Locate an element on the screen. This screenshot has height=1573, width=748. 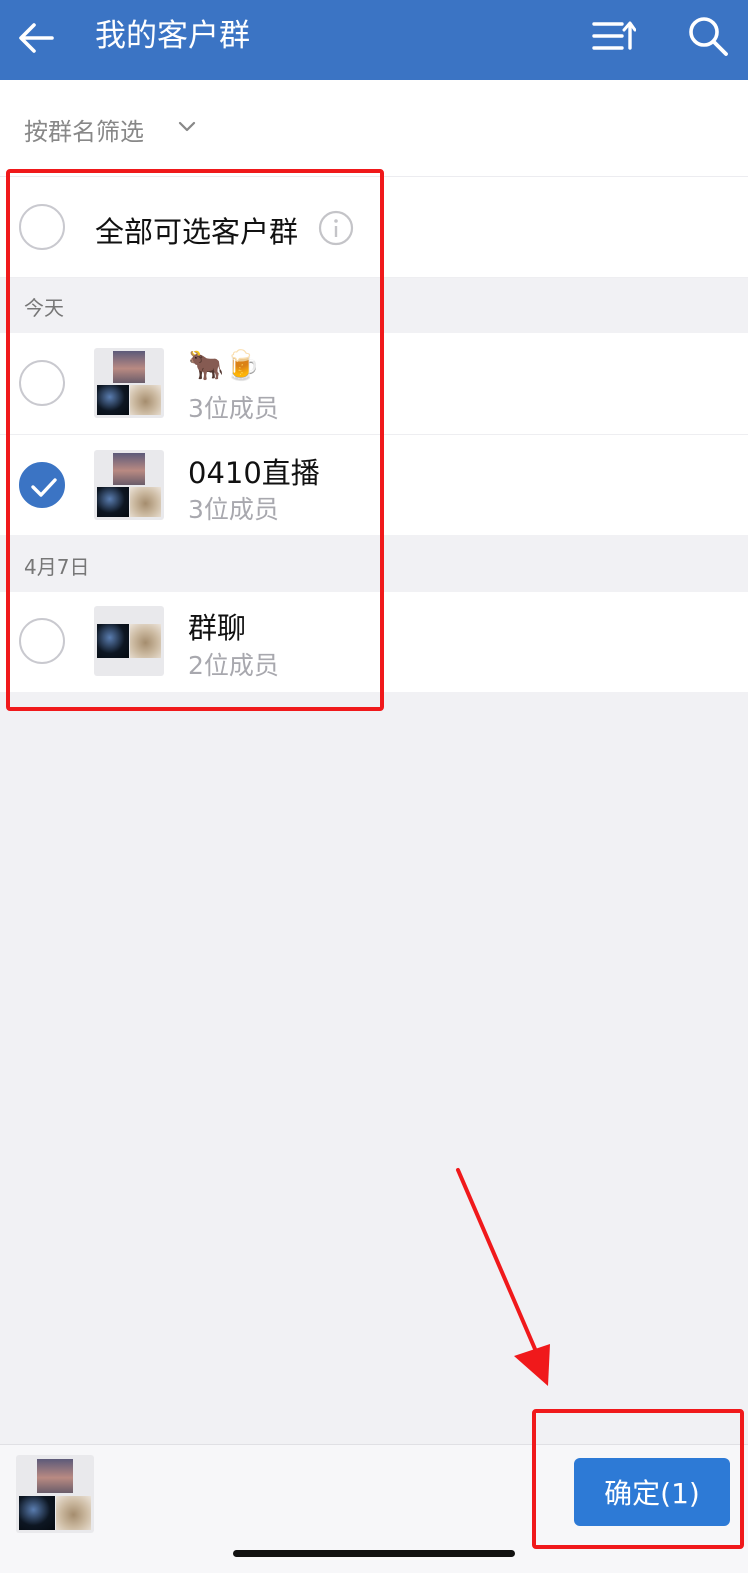
selected-group-avatar is located at coordinates (55, 1494).